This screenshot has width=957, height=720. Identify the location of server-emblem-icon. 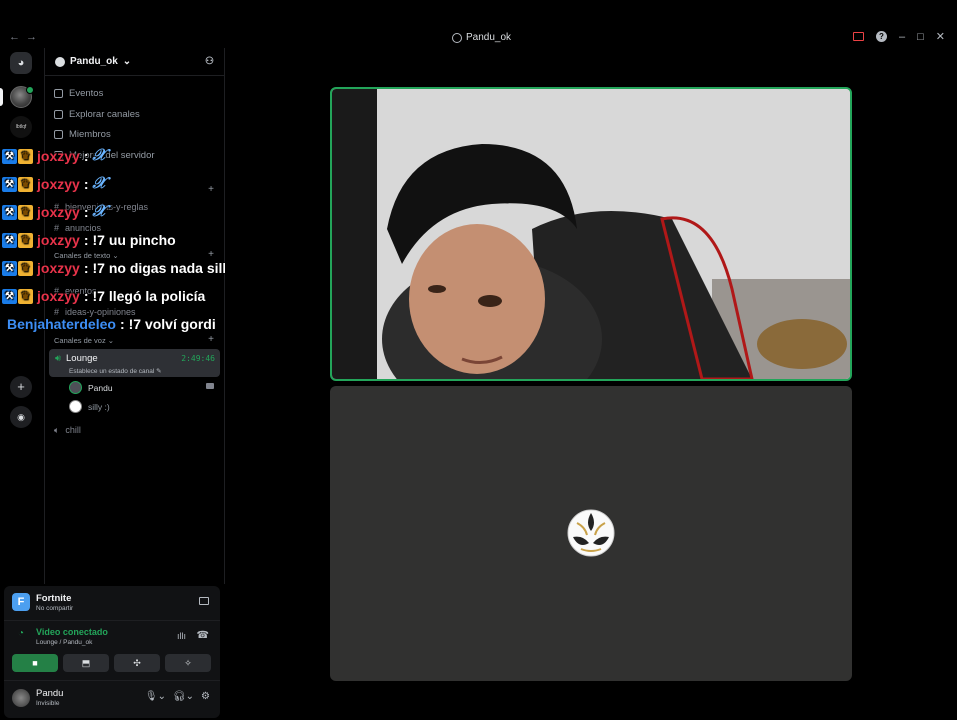
(60, 61).